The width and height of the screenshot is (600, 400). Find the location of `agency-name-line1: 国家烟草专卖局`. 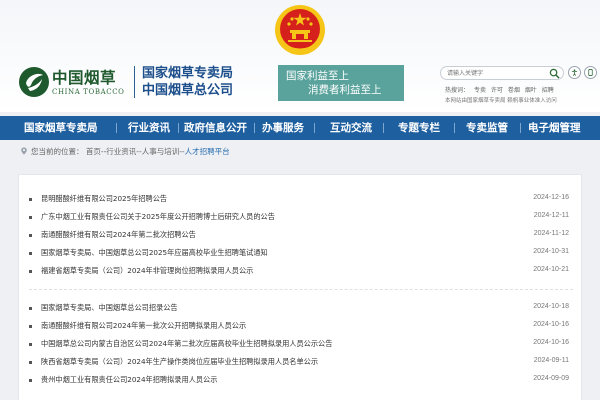

agency-name-line1: 国家烟草专卖局 is located at coordinates (188, 73).